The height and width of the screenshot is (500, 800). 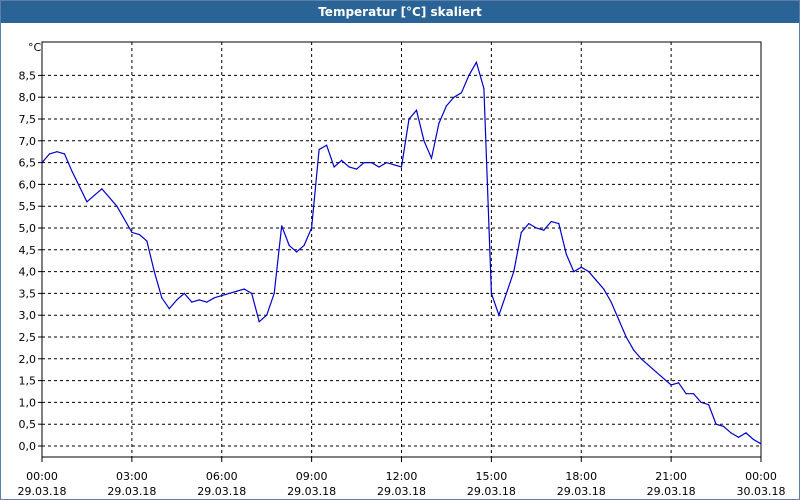 I want to click on y-tick-label: 8,5, so click(x=28, y=75).